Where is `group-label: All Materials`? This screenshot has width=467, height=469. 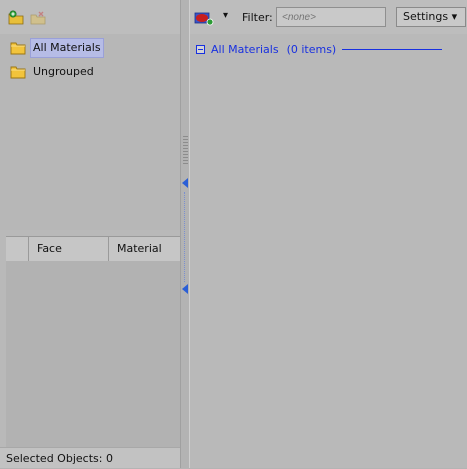
group-label: All Materials is located at coordinates (245, 49).